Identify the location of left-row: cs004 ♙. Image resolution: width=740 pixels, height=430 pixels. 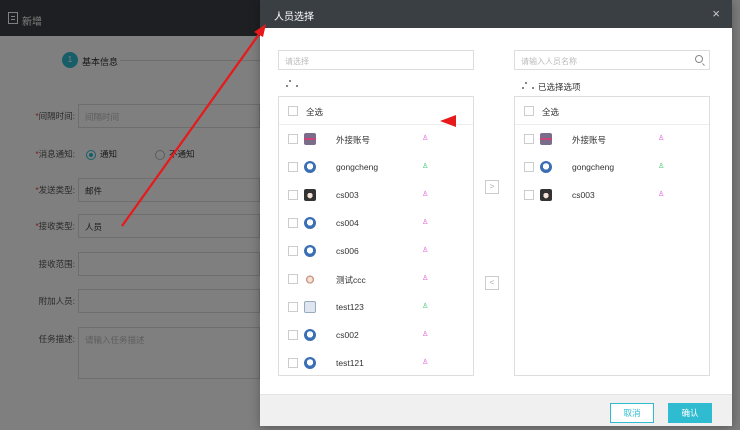
(376, 223).